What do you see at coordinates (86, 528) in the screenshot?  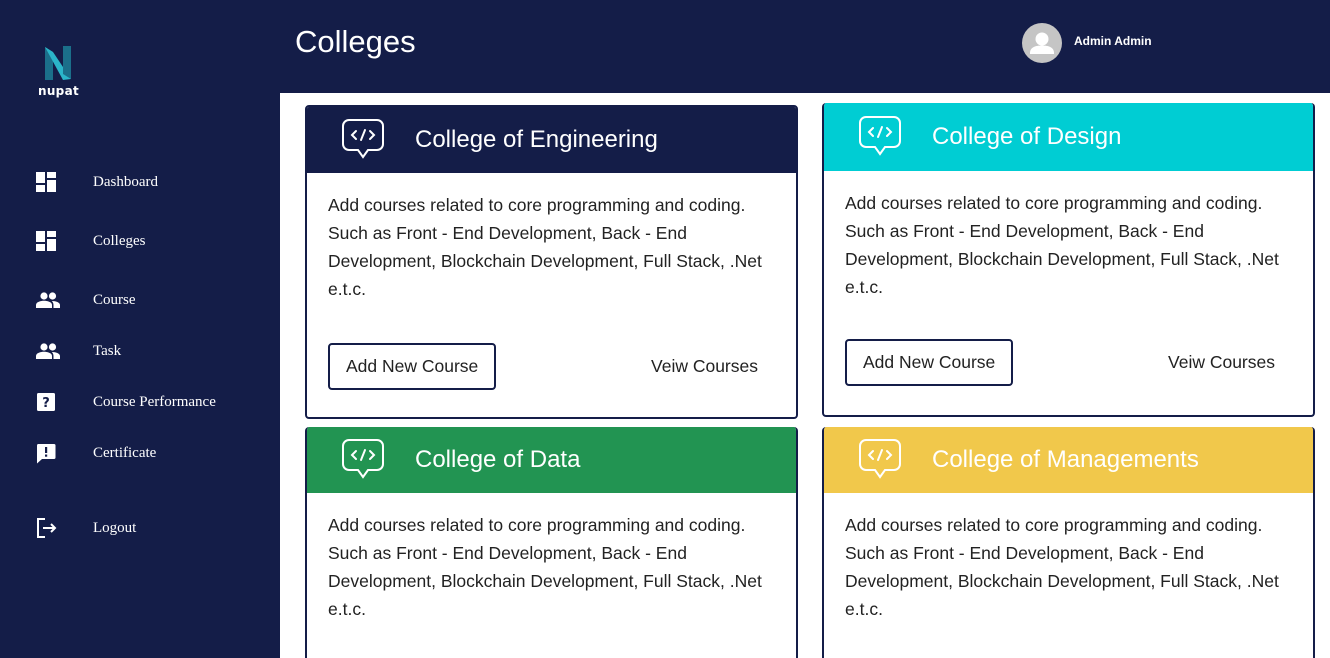 I see `sidebar-item-logout: Logout` at bounding box center [86, 528].